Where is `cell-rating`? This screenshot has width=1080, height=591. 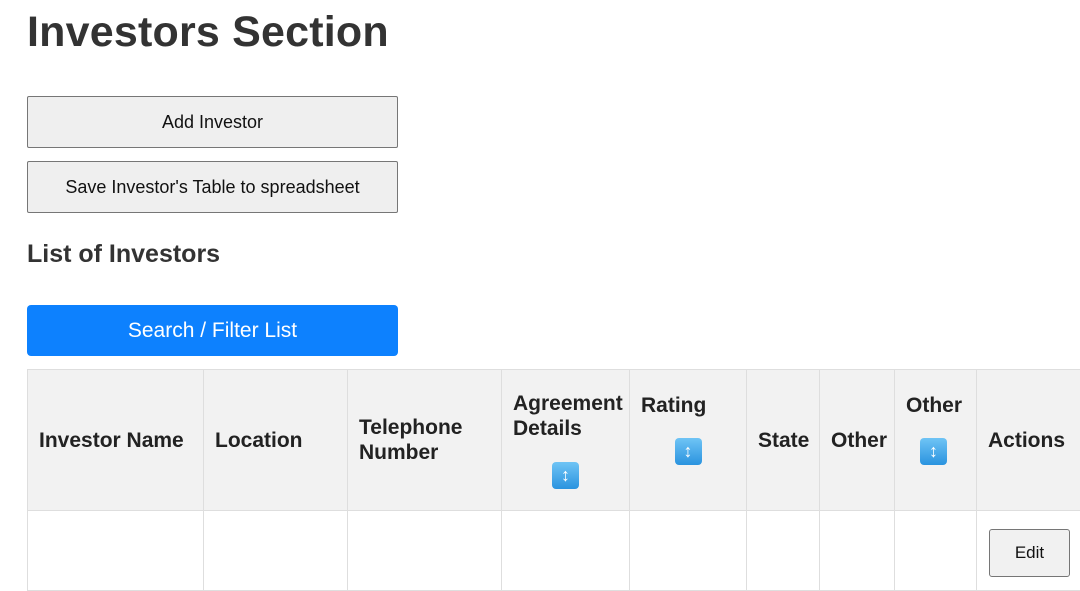 cell-rating is located at coordinates (688, 551).